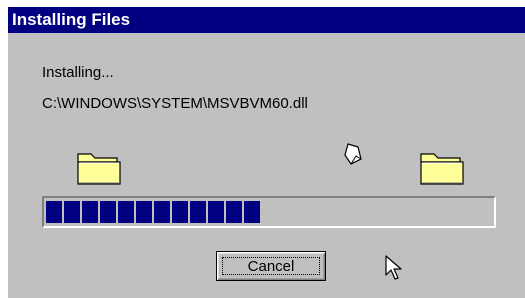 The width and height of the screenshot is (525, 298). I want to click on cancel-button: Cancel, so click(271, 266).